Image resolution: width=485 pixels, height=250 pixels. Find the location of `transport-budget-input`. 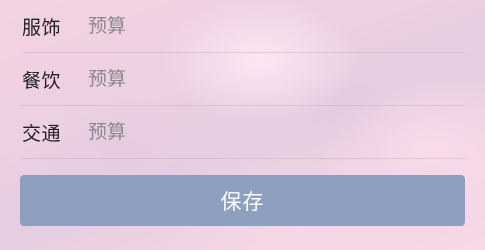

transport-budget-input is located at coordinates (276, 132).